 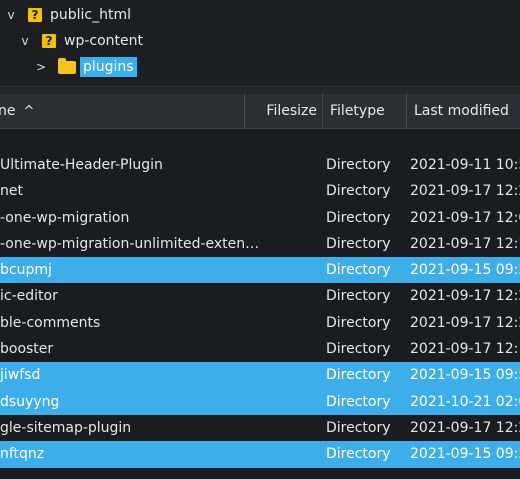 I want to click on table-row: booster Directory 2021-09-17 12:1, so click(x=260, y=349).